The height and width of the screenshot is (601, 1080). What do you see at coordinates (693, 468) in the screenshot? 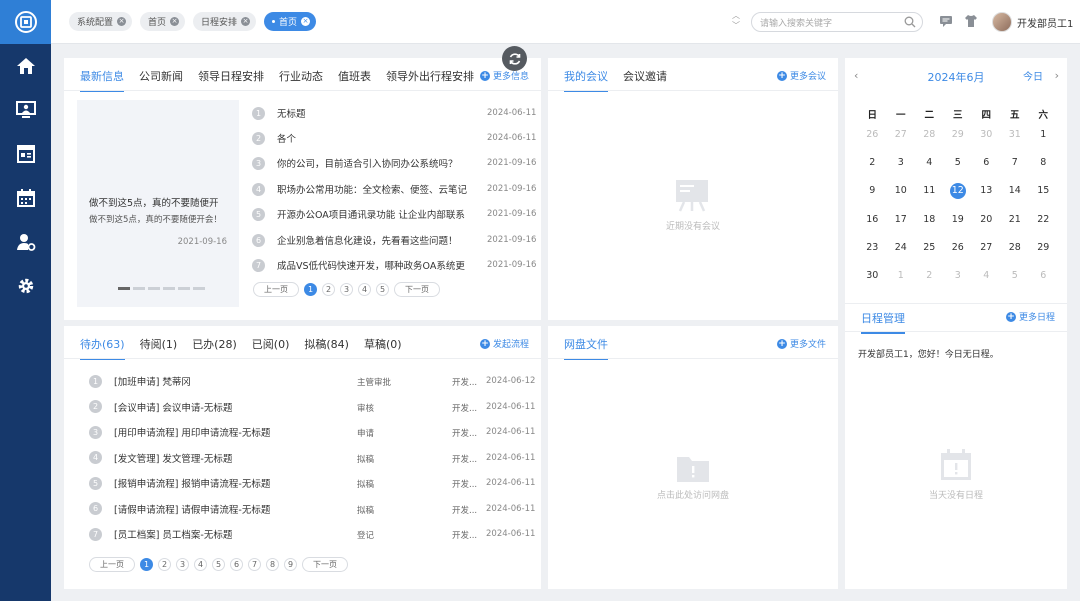
I see `folder-icon` at bounding box center [693, 468].